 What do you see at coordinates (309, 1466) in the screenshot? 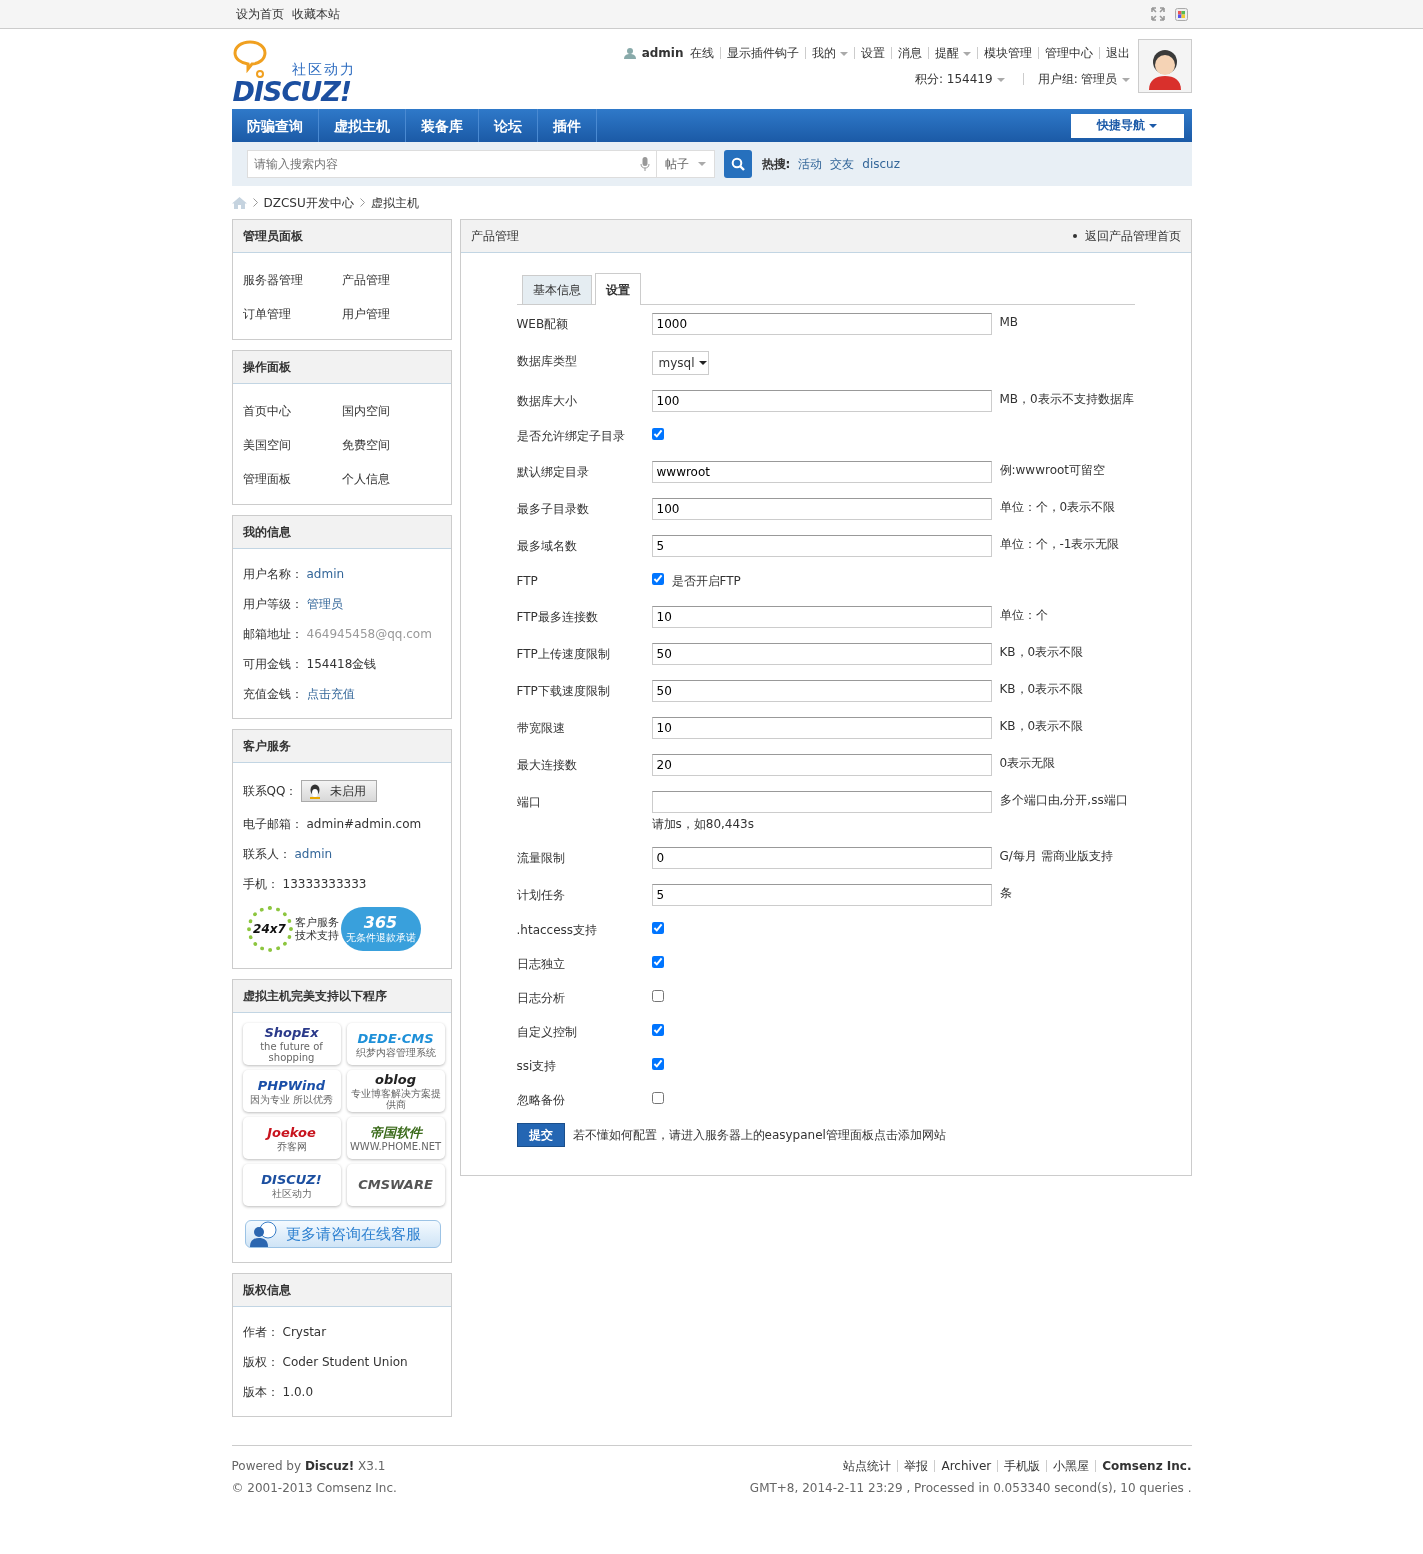
I see `powered-by-text: Powered by Discuz! X3.1` at bounding box center [309, 1466].